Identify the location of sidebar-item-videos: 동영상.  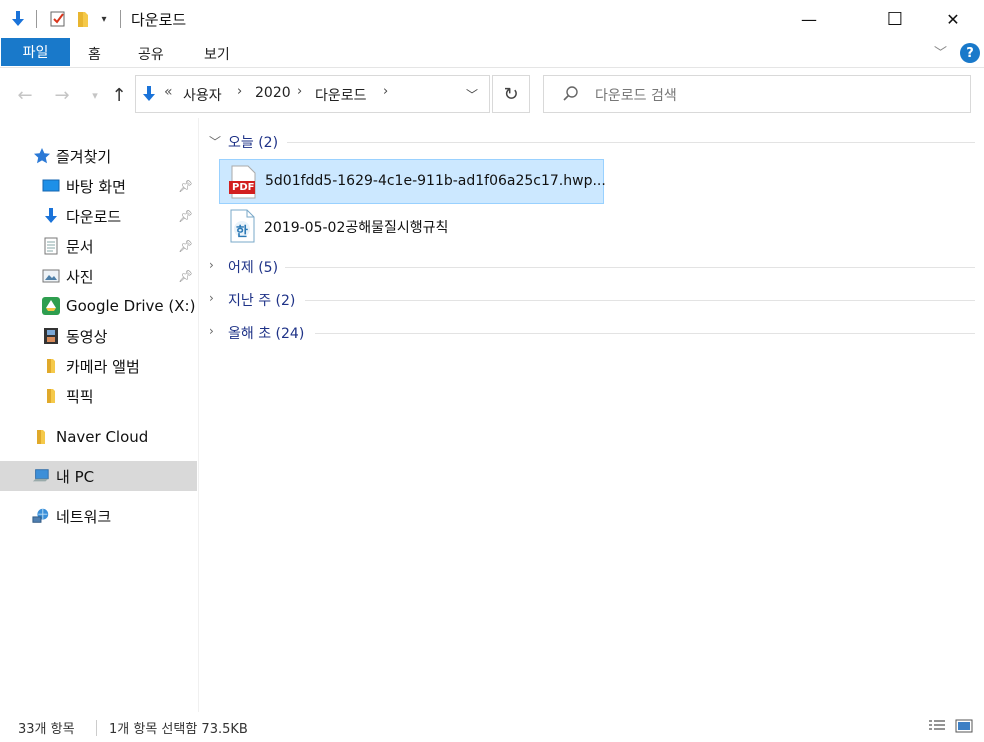
(98, 336).